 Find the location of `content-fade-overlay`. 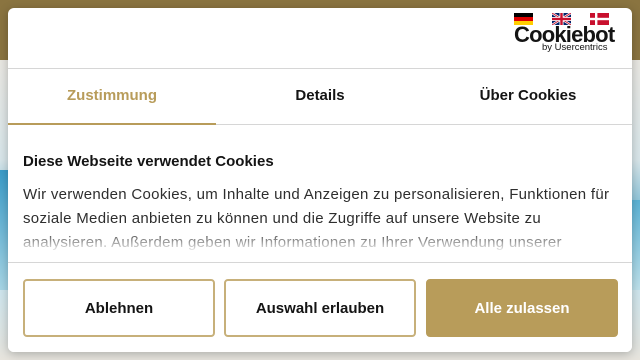

content-fade-overlay is located at coordinates (320, 246).